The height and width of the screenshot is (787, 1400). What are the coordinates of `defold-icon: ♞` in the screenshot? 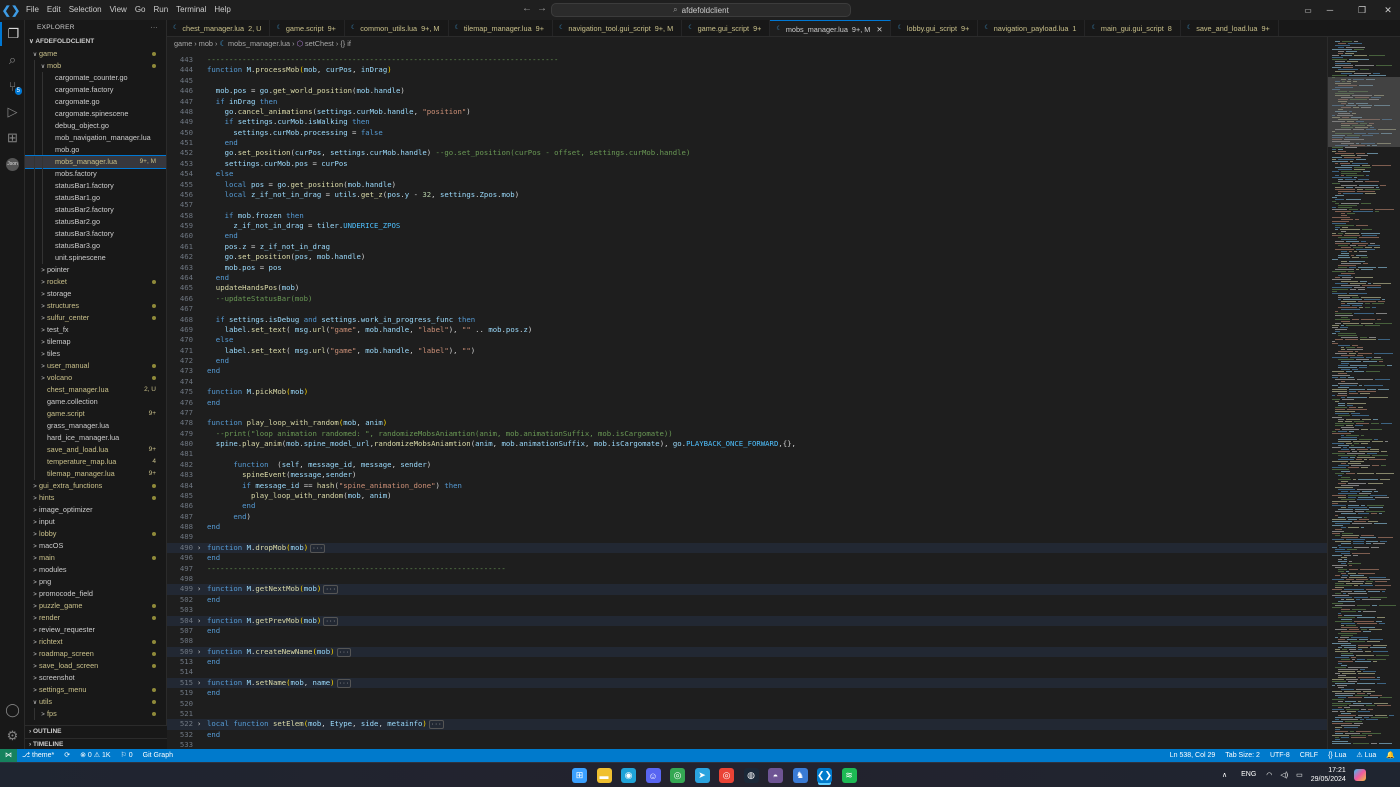 It's located at (800, 775).